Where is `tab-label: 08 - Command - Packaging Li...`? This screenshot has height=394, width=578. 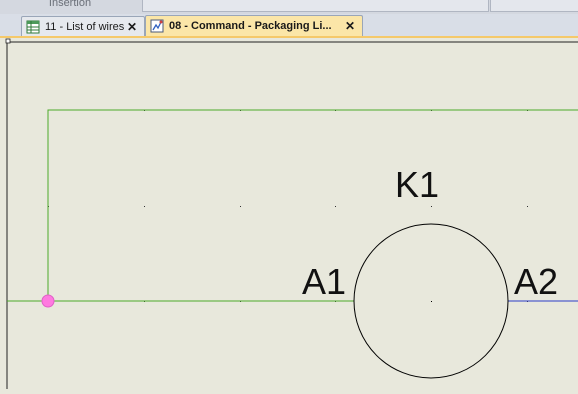
tab-label: 08 - Command - Packaging Li... is located at coordinates (250, 26).